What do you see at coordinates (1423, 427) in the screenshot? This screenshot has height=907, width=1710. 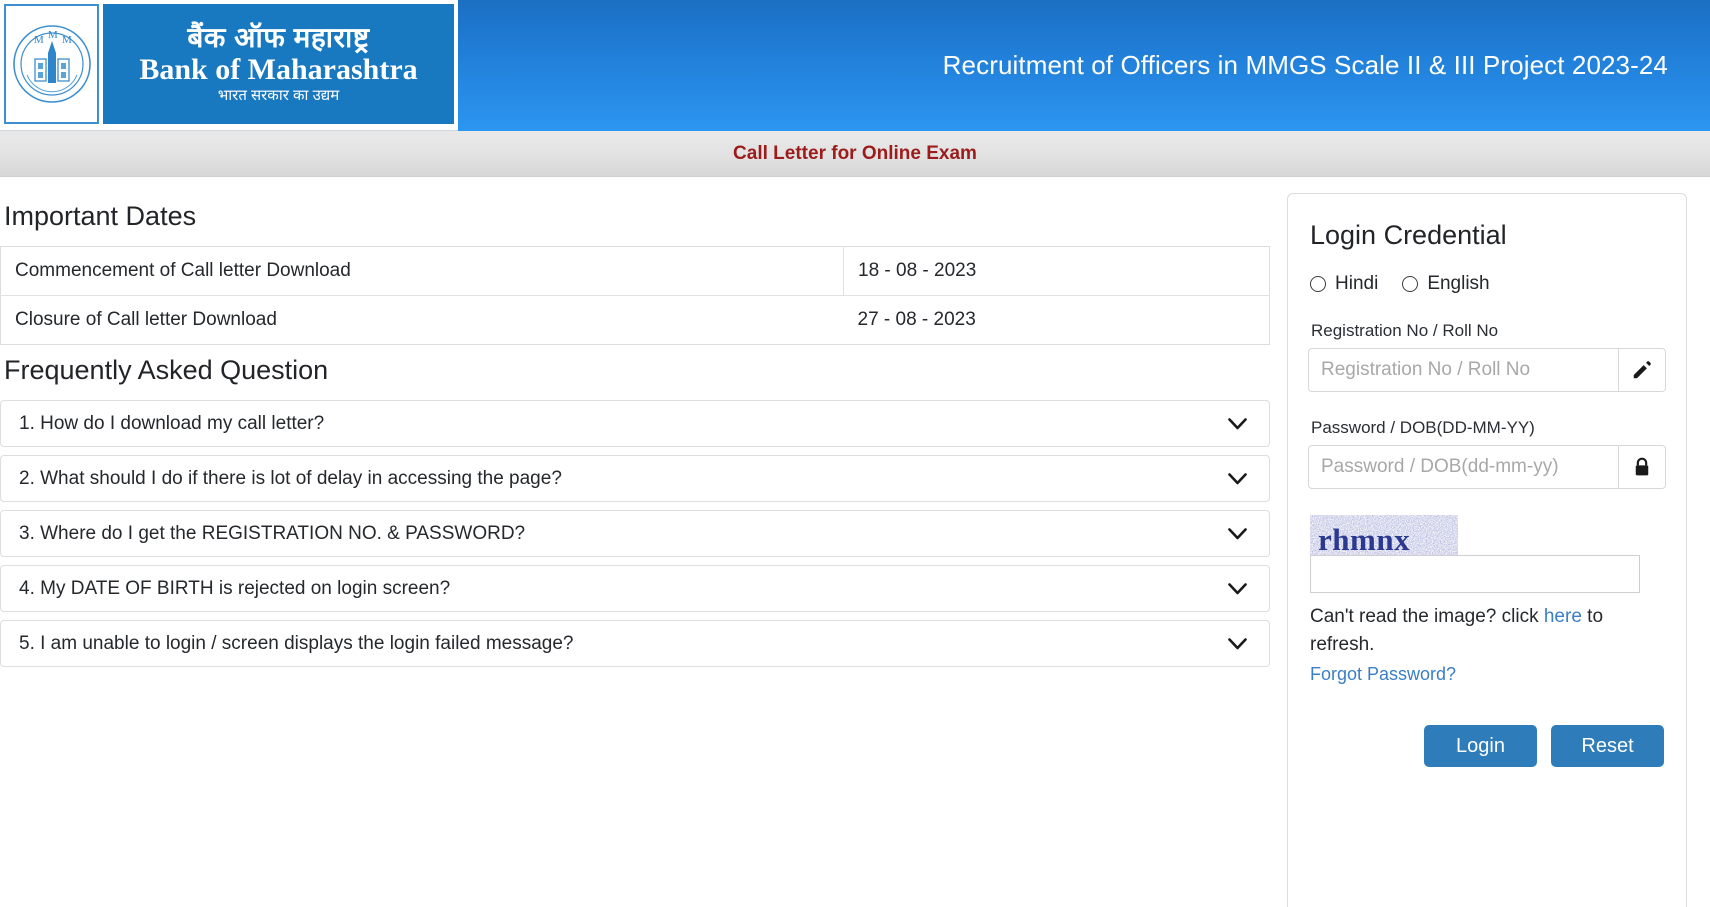 I see `password-field-label: Password / DOB(DD-MM-YY)` at bounding box center [1423, 427].